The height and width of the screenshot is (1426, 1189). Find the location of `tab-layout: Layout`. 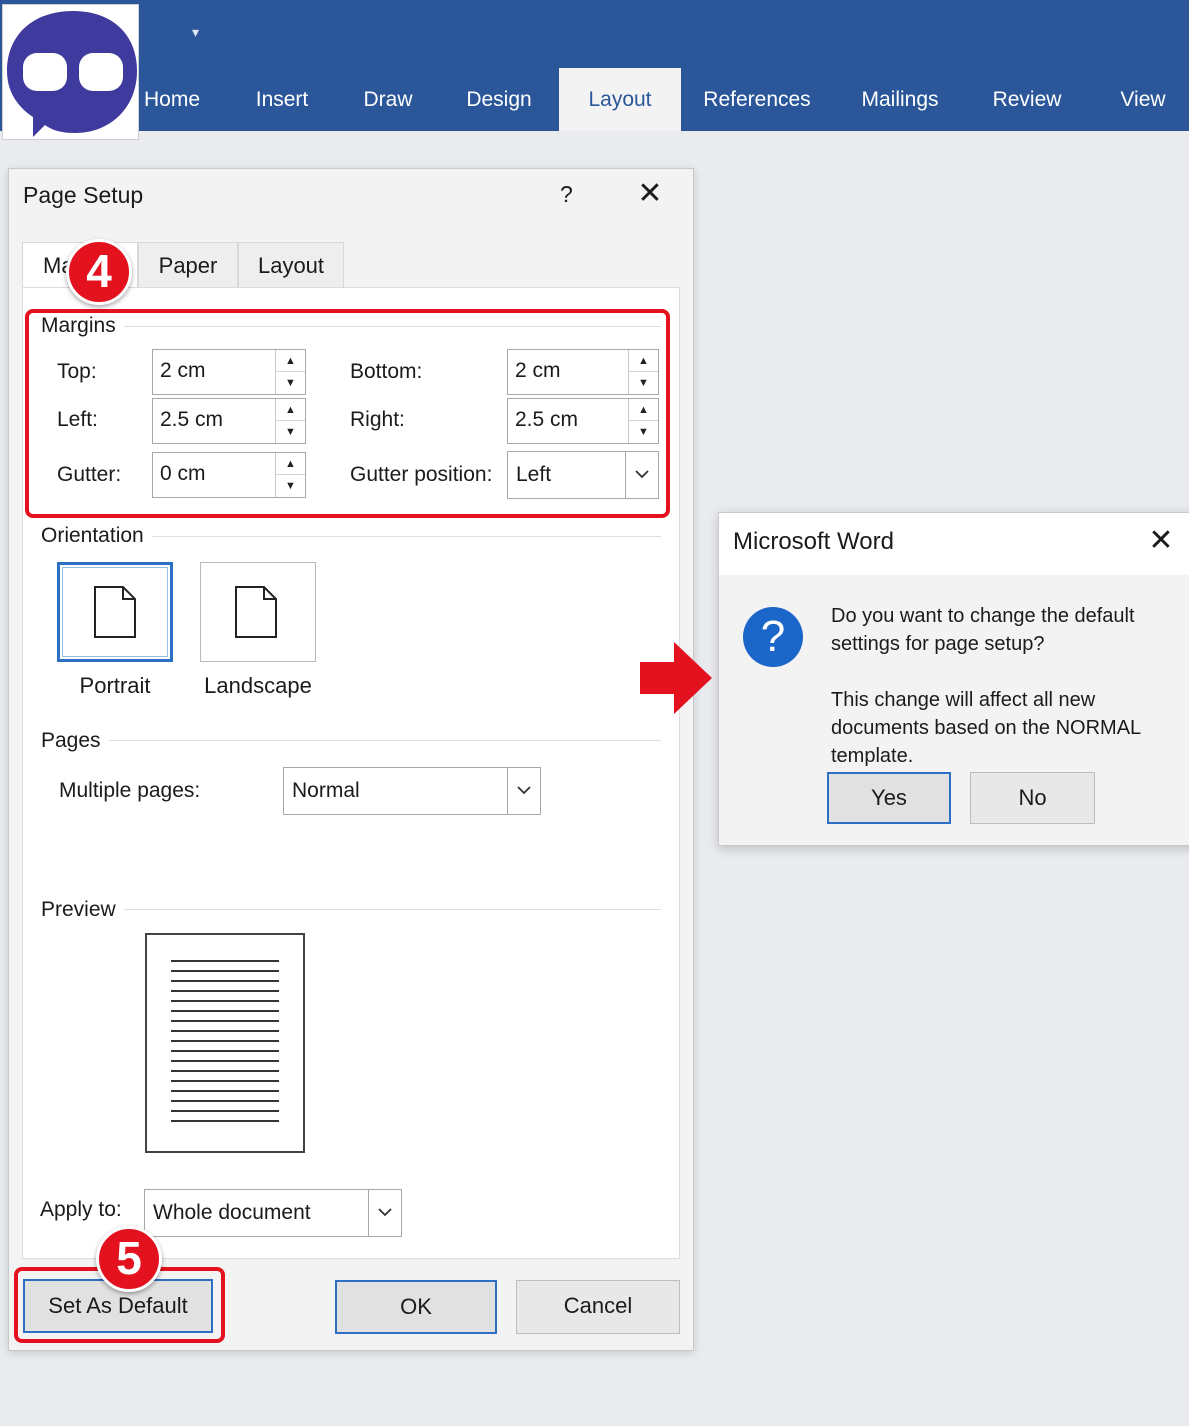

tab-layout: Layout is located at coordinates (620, 99).